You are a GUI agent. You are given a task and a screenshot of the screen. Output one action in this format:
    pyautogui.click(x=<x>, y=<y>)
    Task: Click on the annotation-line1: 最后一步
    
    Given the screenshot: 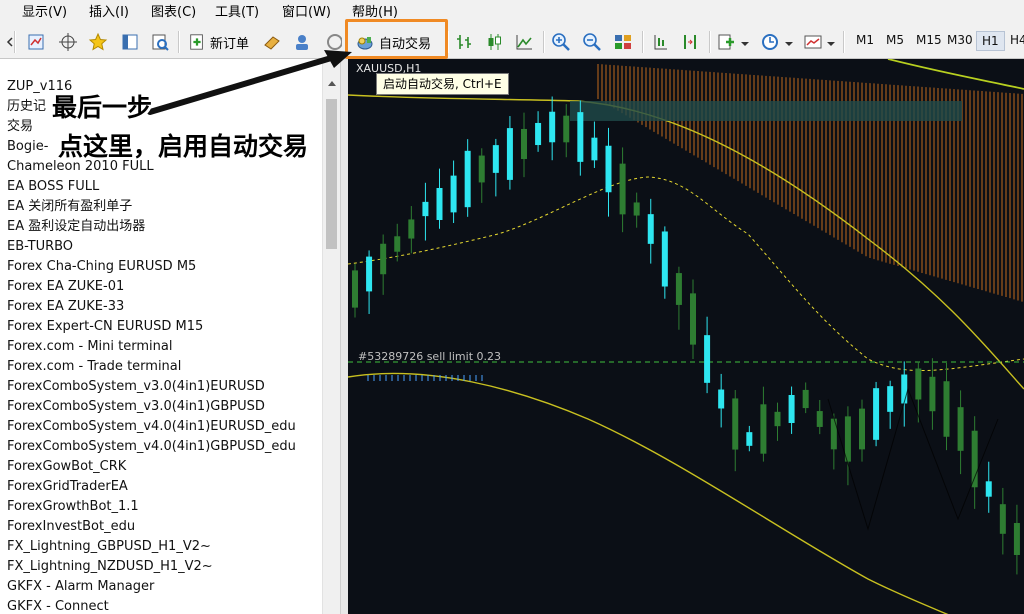 What is the action you would take?
    pyautogui.click(x=102, y=107)
    